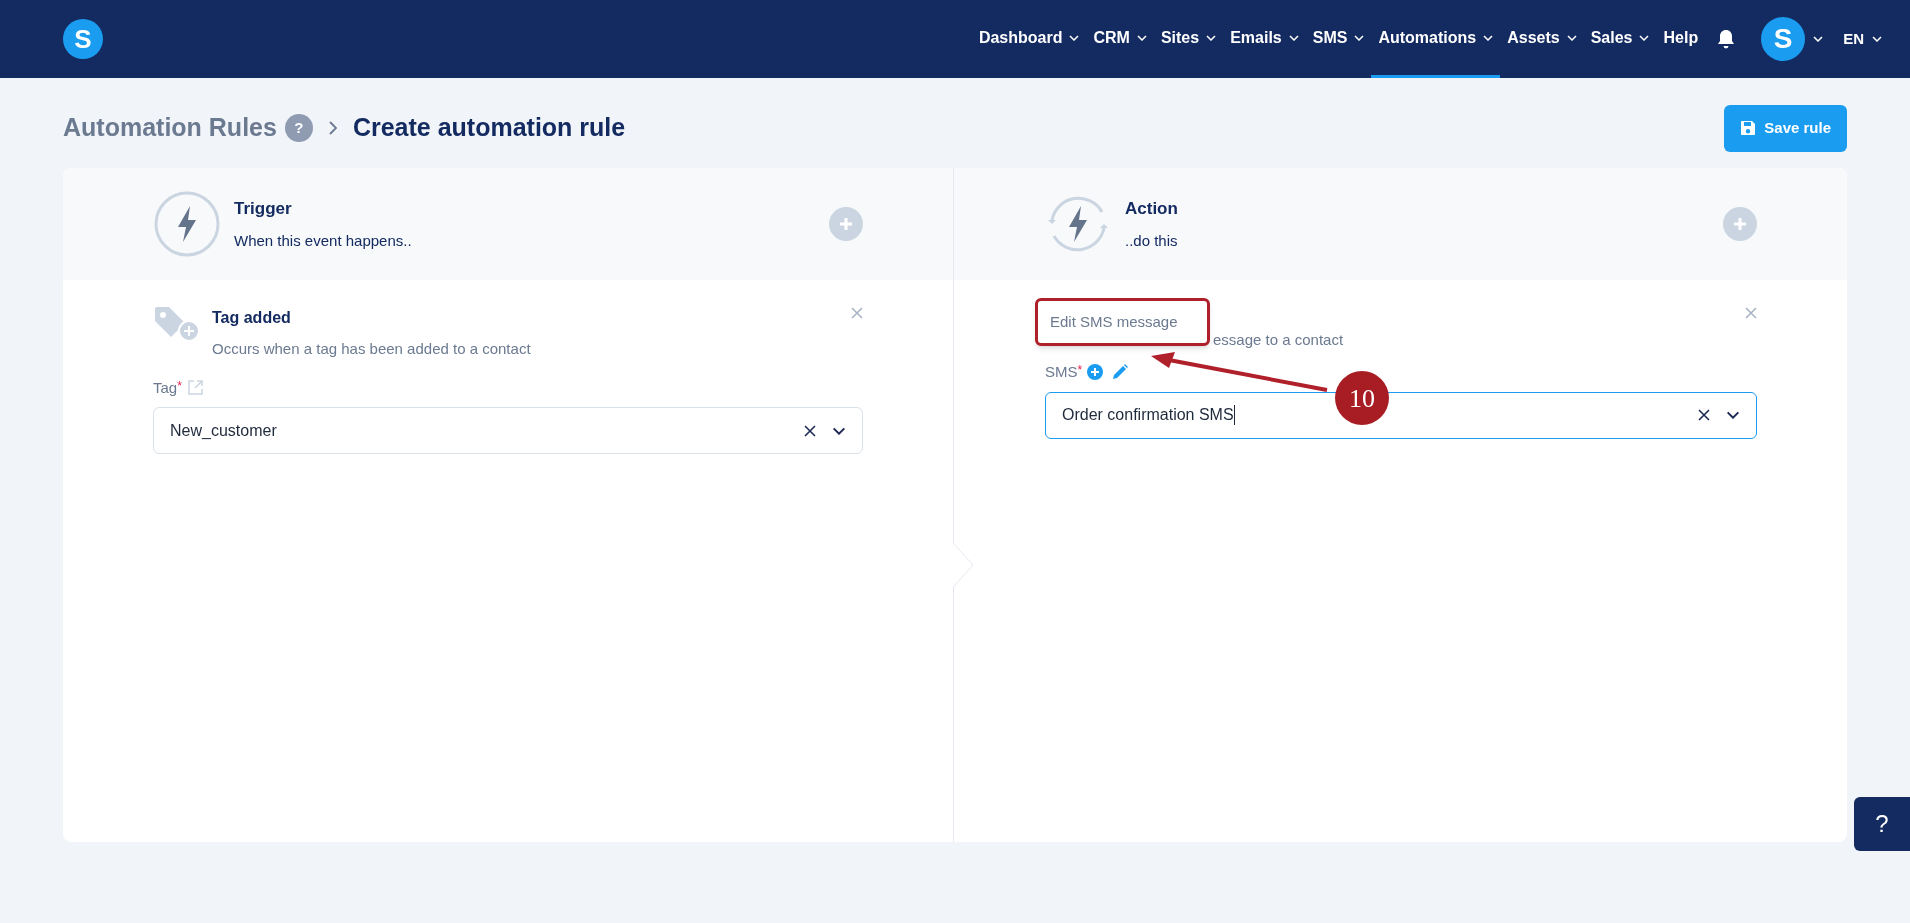  What do you see at coordinates (167, 387) in the screenshot?
I see `field-label: Tag*` at bounding box center [167, 387].